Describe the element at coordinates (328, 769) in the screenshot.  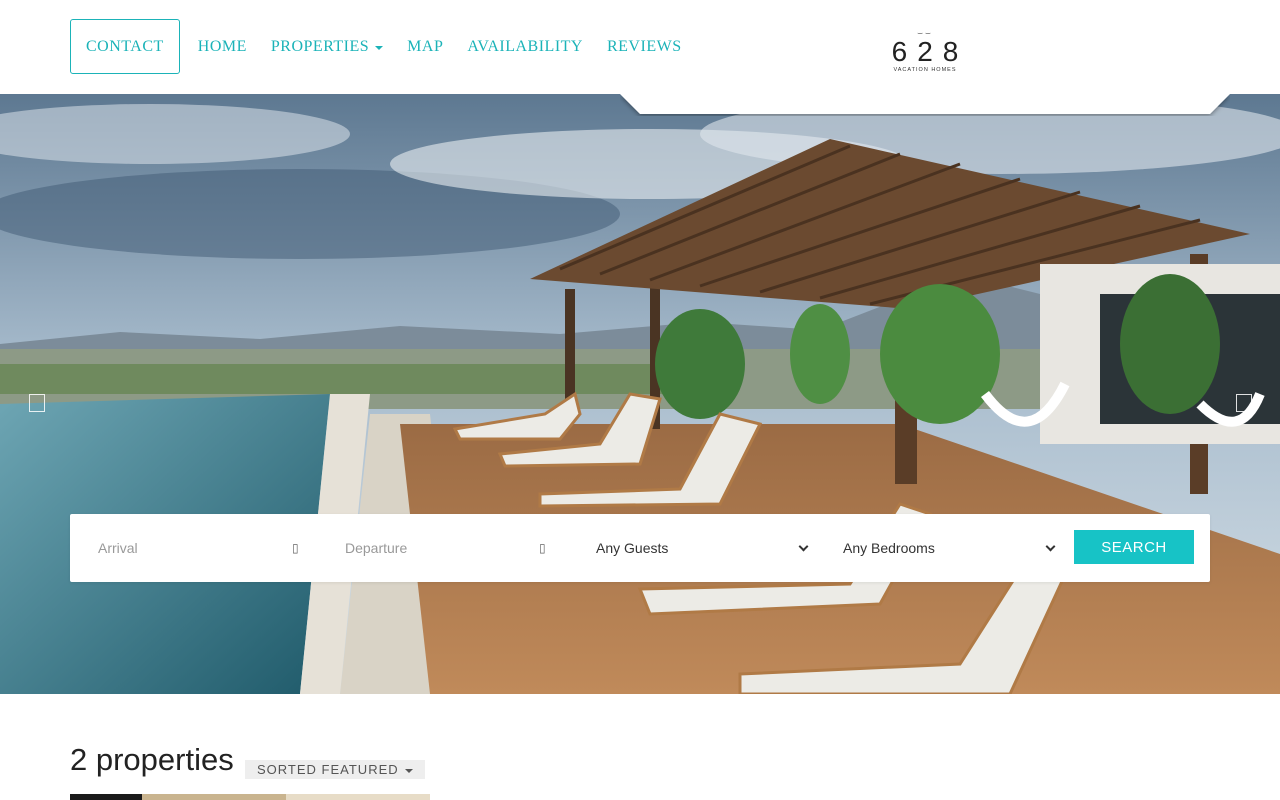
I see `sort-label: SORTED FEATURED` at that location.